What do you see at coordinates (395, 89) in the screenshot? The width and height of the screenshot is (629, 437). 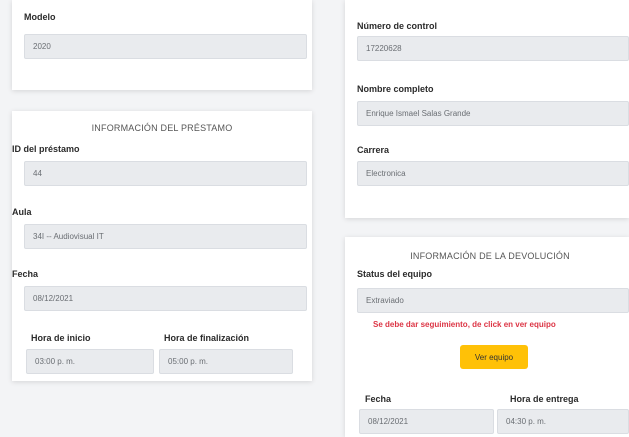 I see `full-name-label: Nombre completo` at bounding box center [395, 89].